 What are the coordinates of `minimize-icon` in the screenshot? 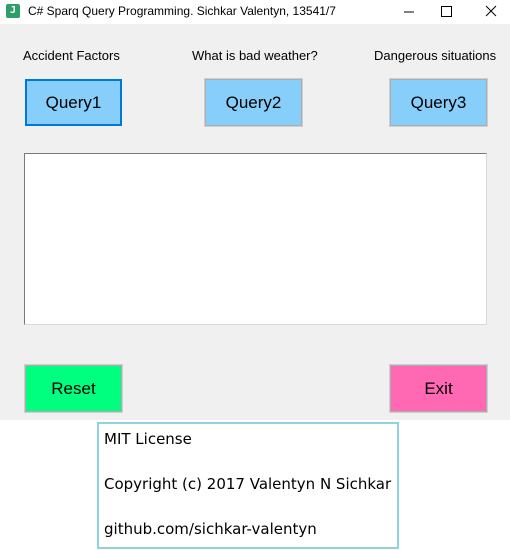 It's located at (409, 12).